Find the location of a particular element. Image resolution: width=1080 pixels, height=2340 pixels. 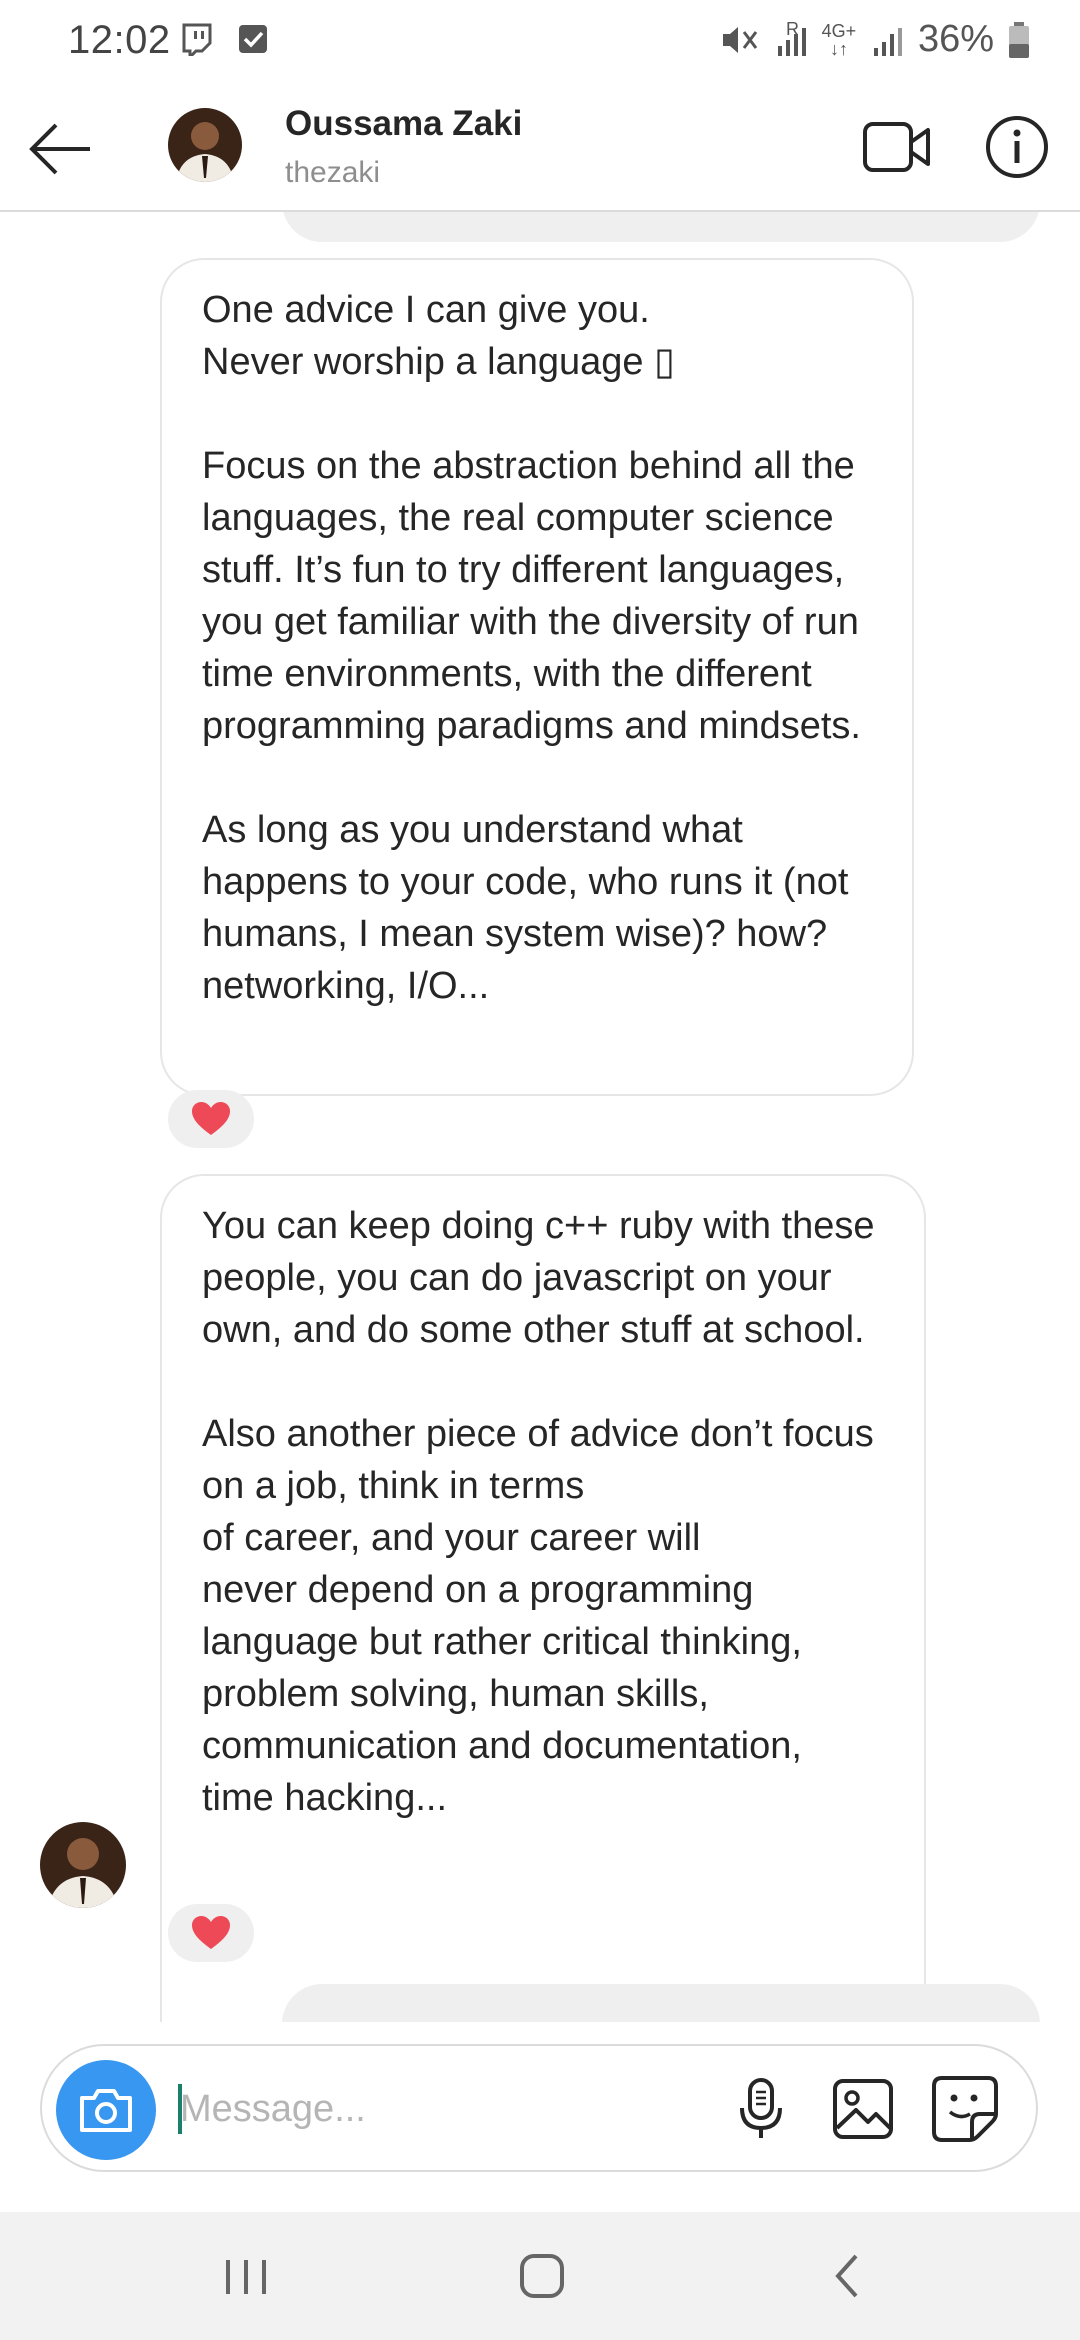

roaming-indicator: R is located at coordinates (792, 28).